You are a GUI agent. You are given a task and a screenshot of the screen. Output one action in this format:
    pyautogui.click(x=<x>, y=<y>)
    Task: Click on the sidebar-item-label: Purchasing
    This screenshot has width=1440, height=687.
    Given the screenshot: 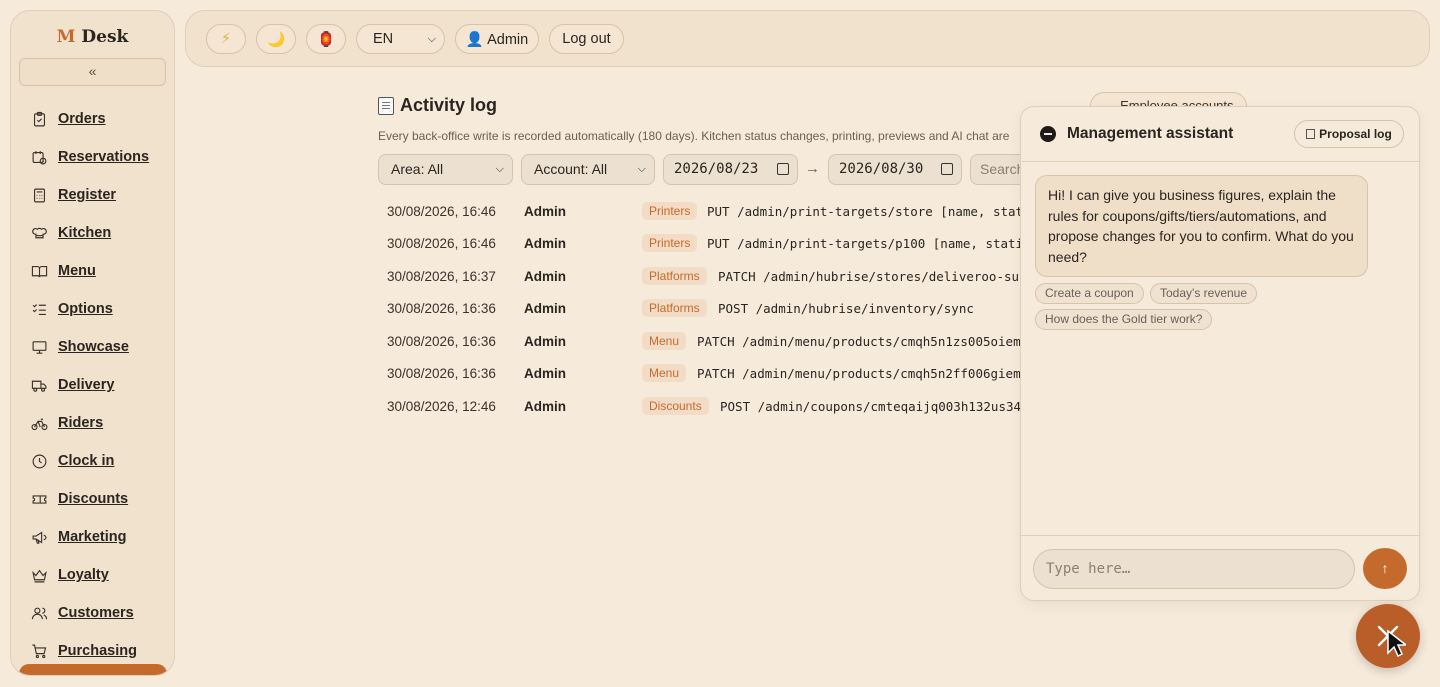 What is the action you would take?
    pyautogui.click(x=97, y=651)
    